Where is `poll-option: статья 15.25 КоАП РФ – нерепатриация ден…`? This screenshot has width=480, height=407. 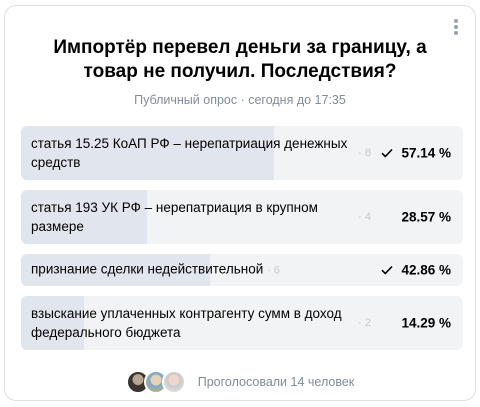 poll-option: статья 15.25 КоАП РФ – нерепатриация ден… is located at coordinates (242, 153).